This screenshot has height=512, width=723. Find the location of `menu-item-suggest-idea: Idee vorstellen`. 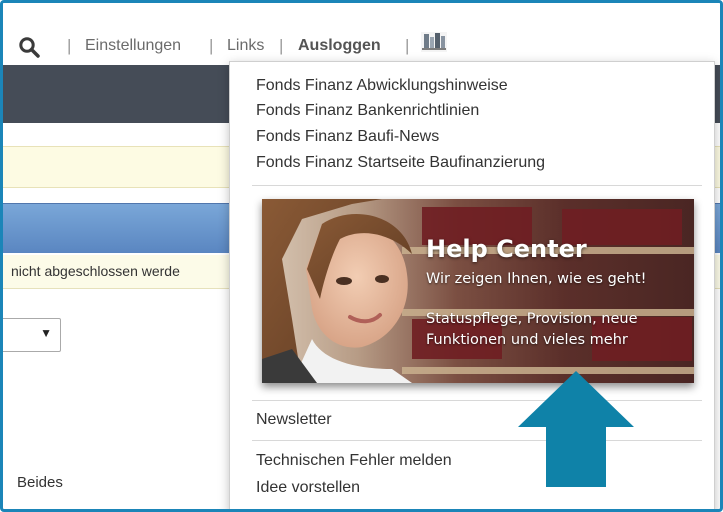

menu-item-suggest-idea: Idee vorstellen is located at coordinates (308, 488).